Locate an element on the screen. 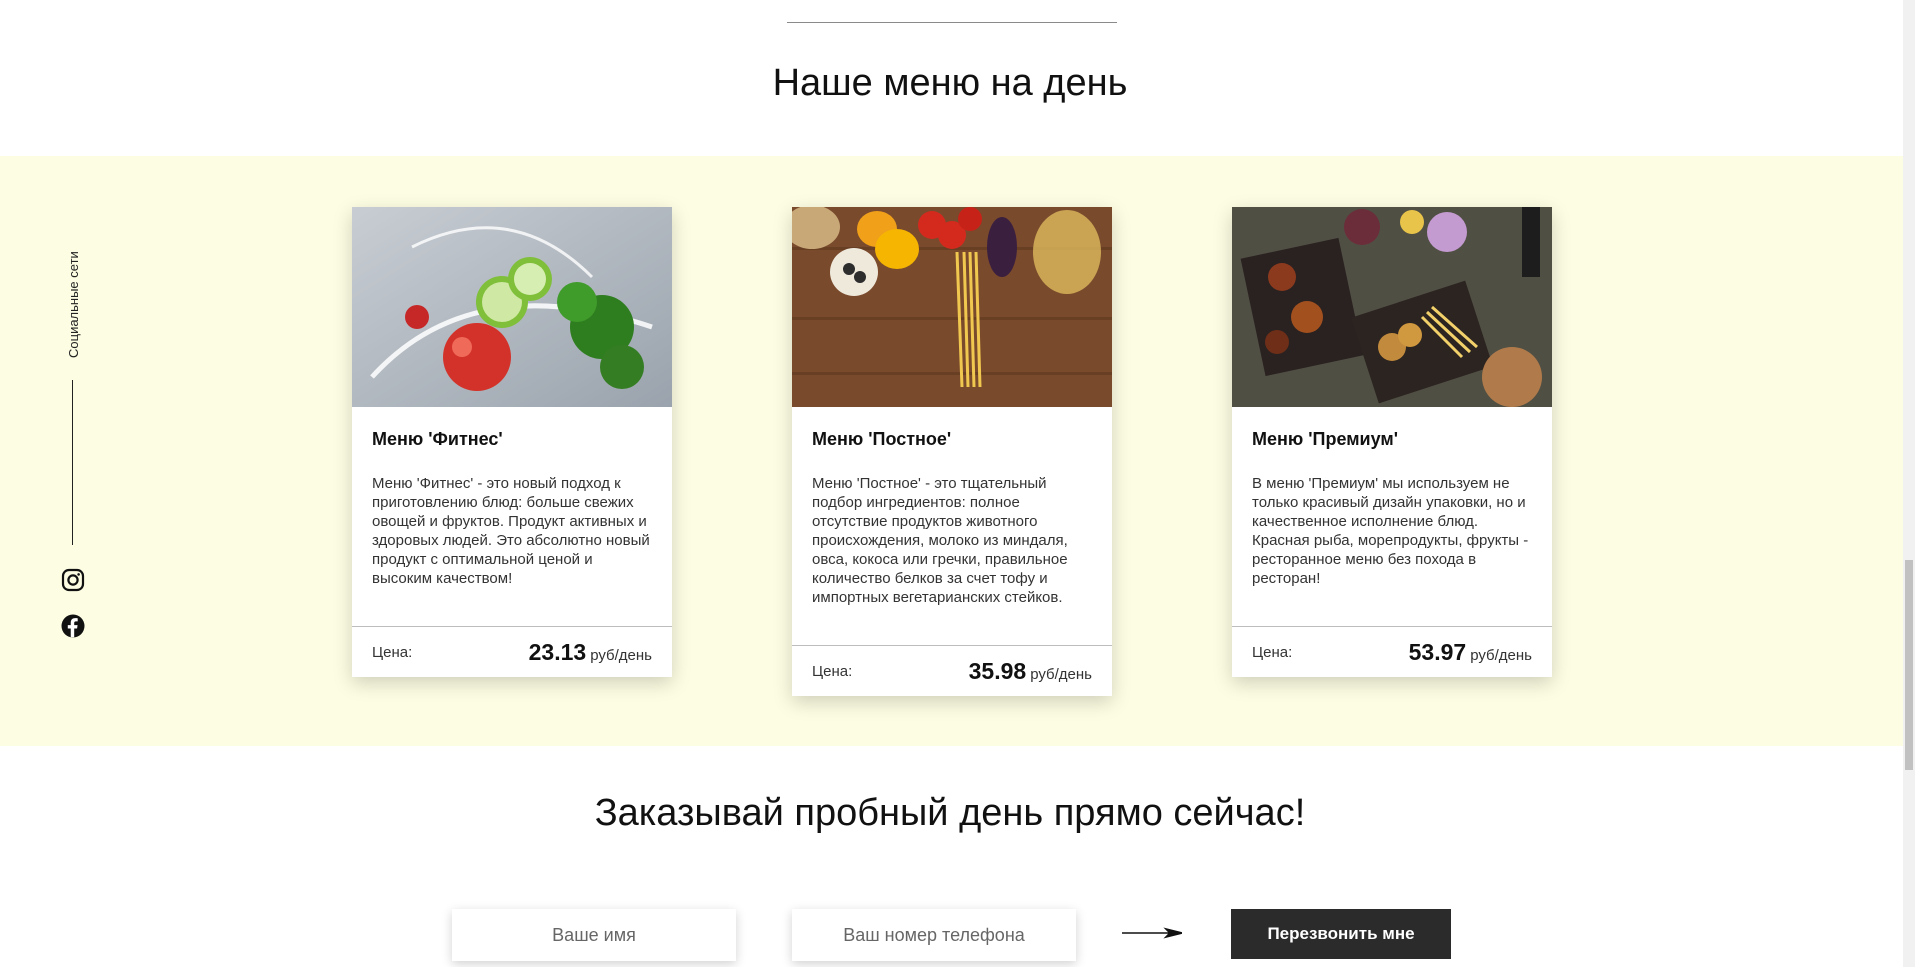 The height and width of the screenshot is (967, 1915). arrow-right-icon is located at coordinates (1152, 933).